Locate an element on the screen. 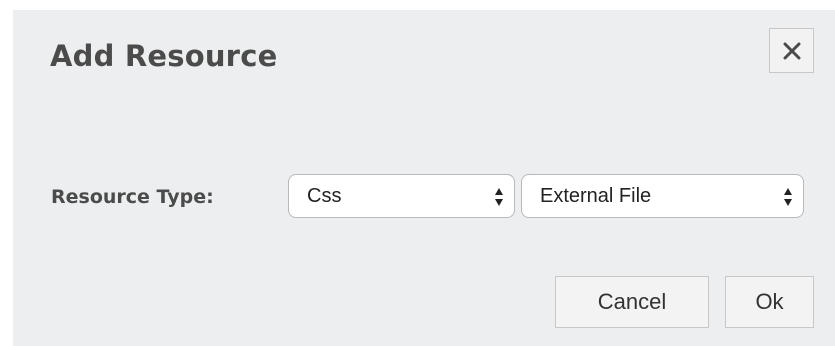  ok-button: Ok is located at coordinates (769, 302).